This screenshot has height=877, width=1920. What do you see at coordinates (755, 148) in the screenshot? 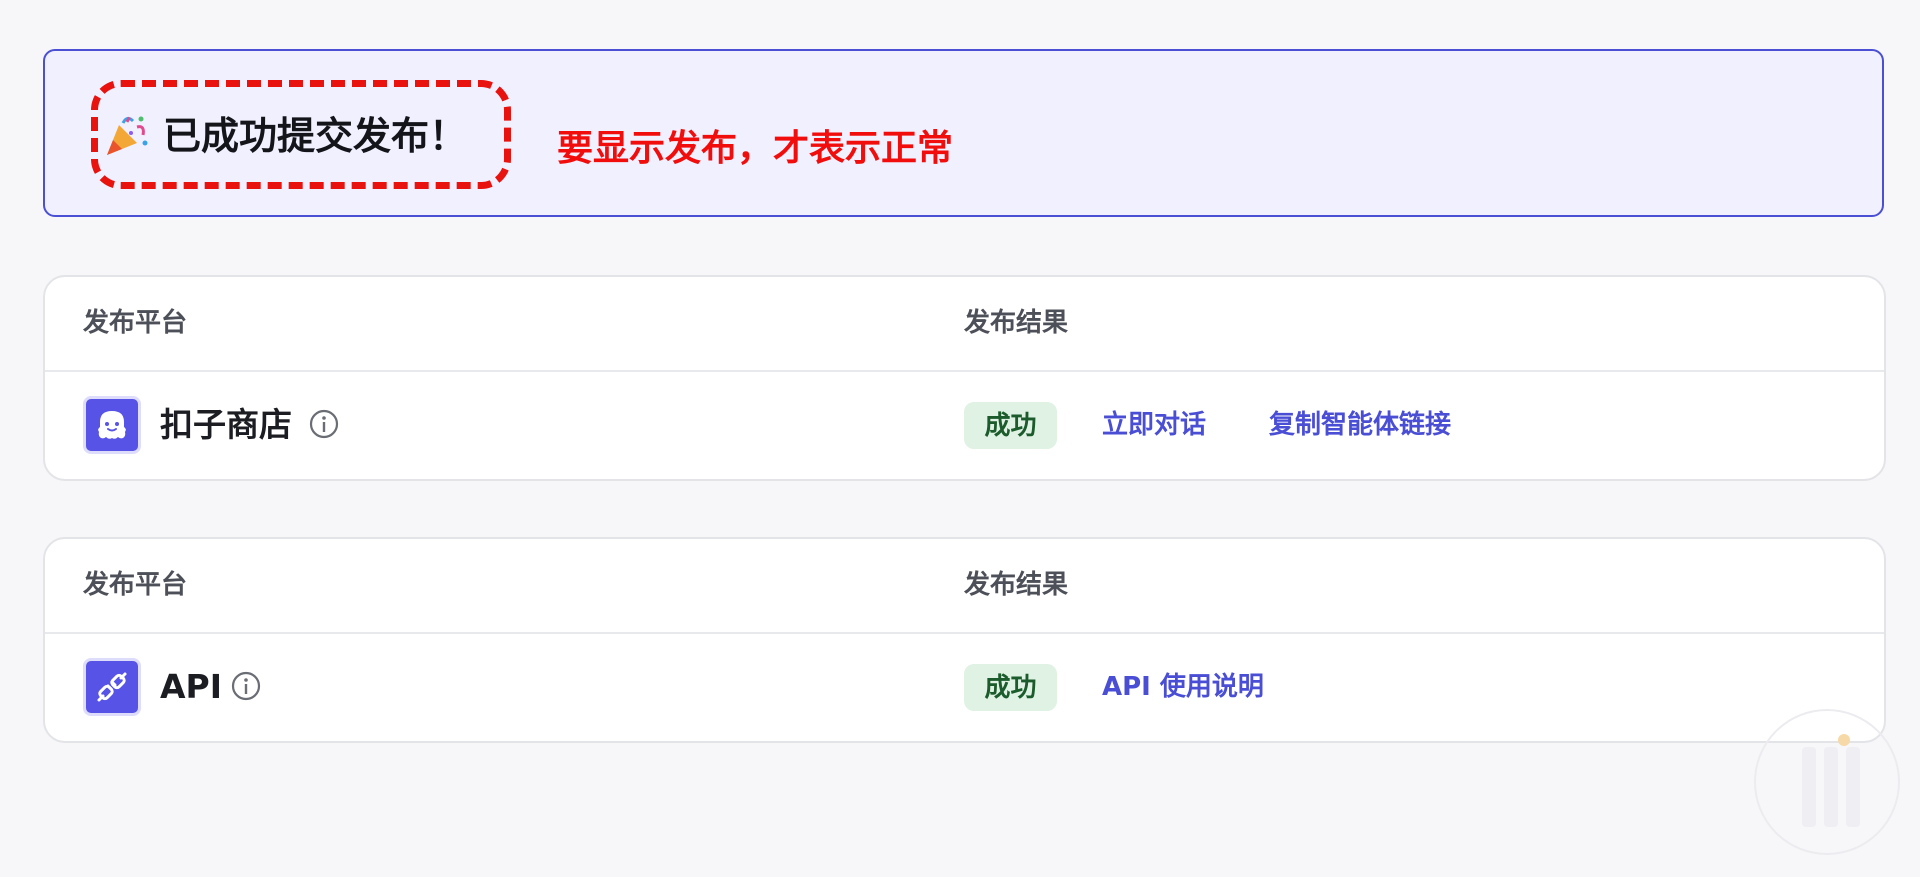
I see `red-annotation-note: 要显示发布，才表示正常` at bounding box center [755, 148].